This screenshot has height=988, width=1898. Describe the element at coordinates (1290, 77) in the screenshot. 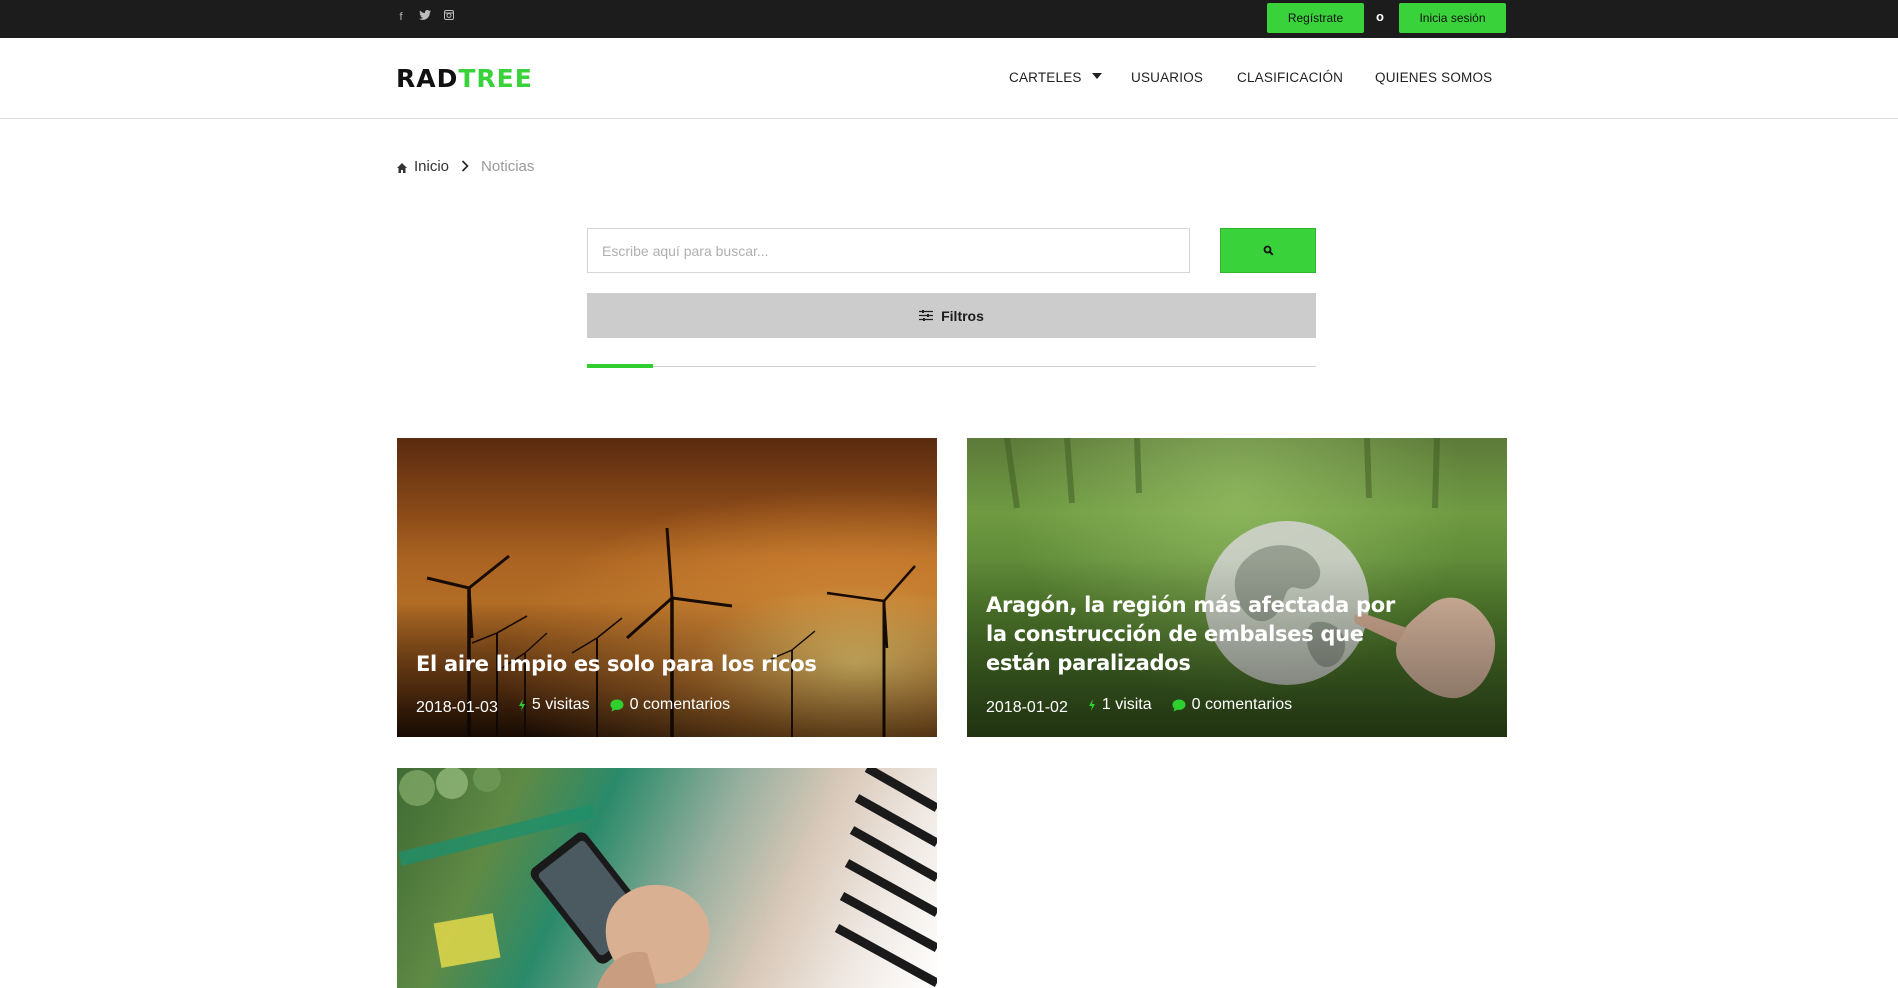

I see `nav-item-clasificacion: CLASIFICACIÓN` at that location.